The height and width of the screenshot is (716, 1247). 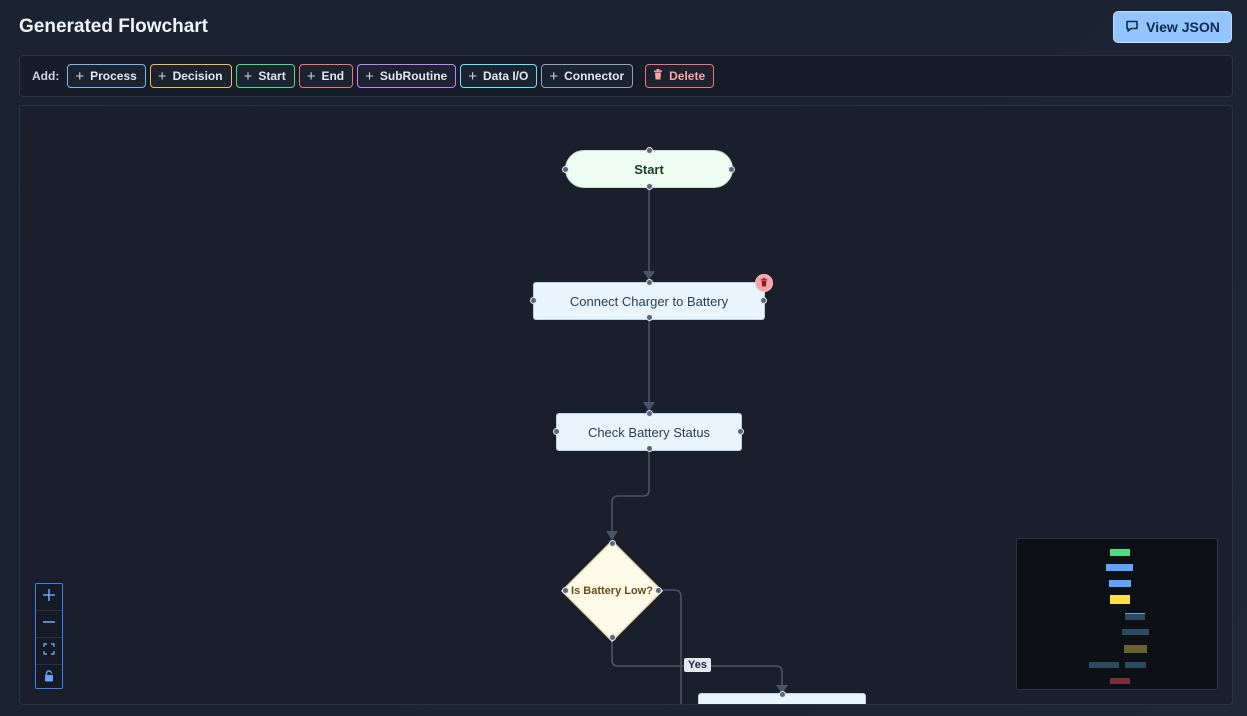 I want to click on add-process-button: + Process, so click(x=106, y=76).